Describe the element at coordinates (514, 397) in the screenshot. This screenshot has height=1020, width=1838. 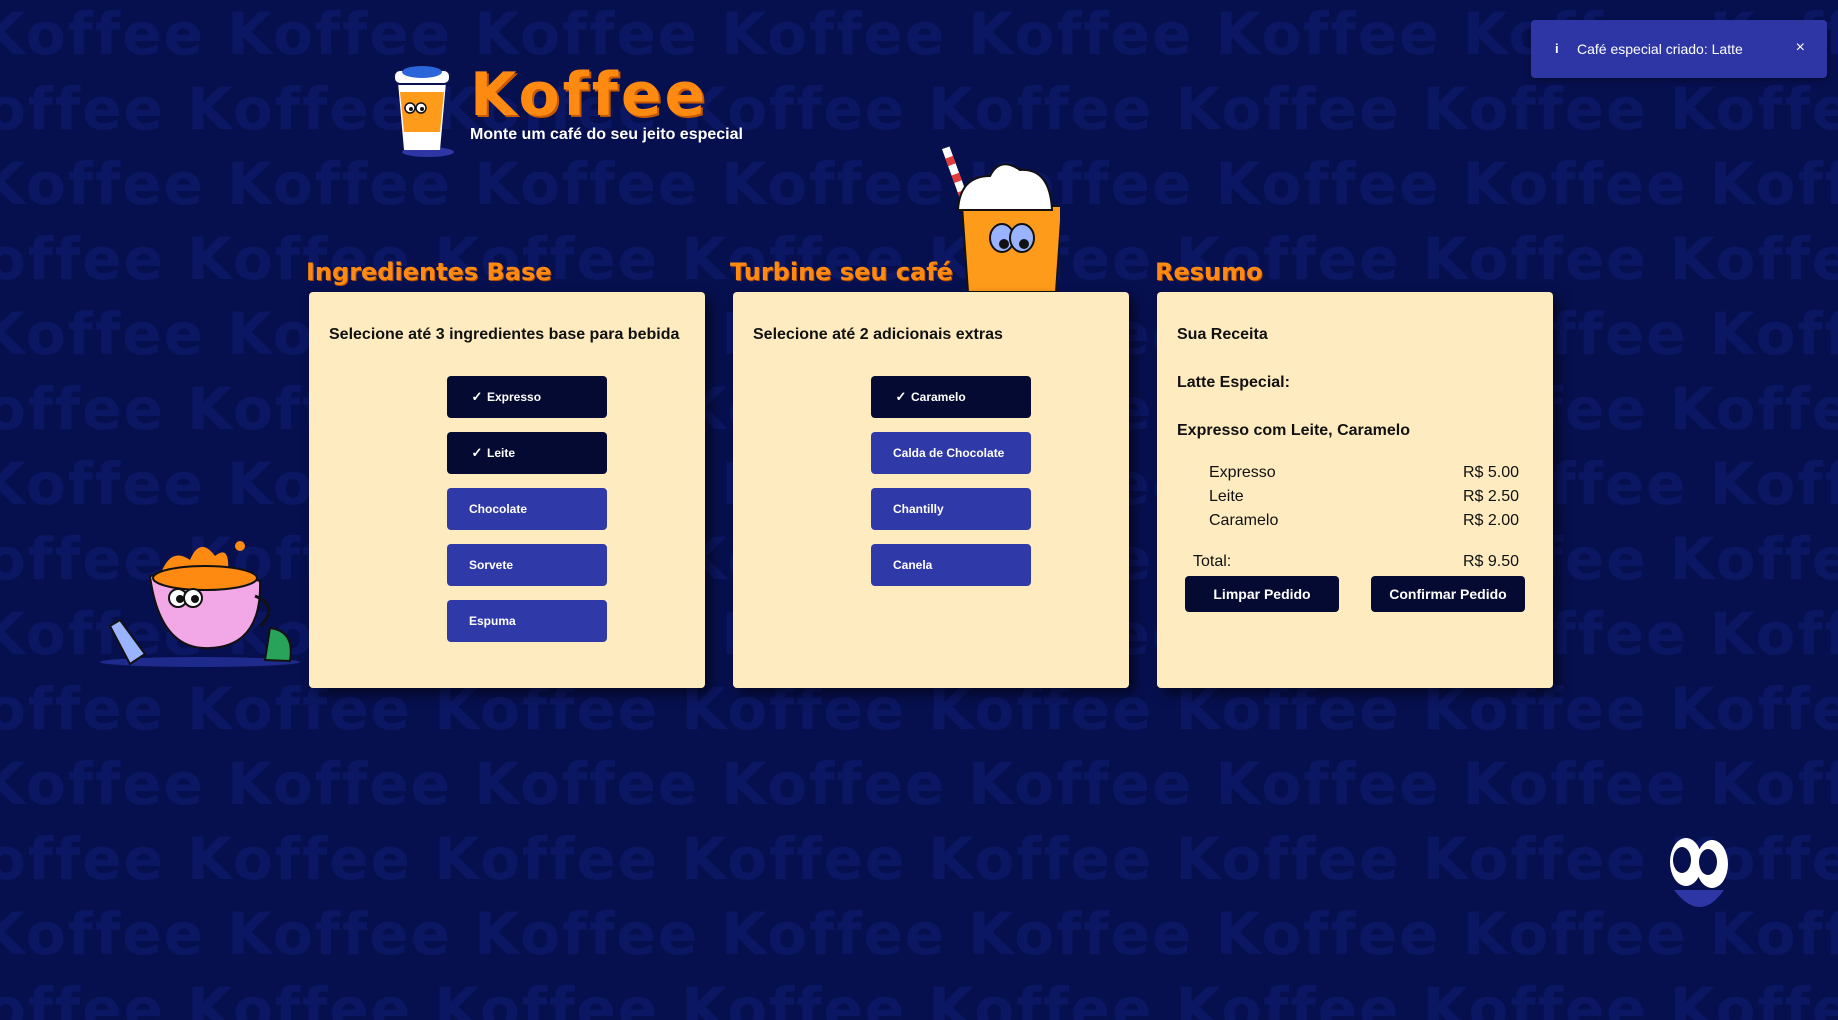
I see `option-label: Expresso` at that location.